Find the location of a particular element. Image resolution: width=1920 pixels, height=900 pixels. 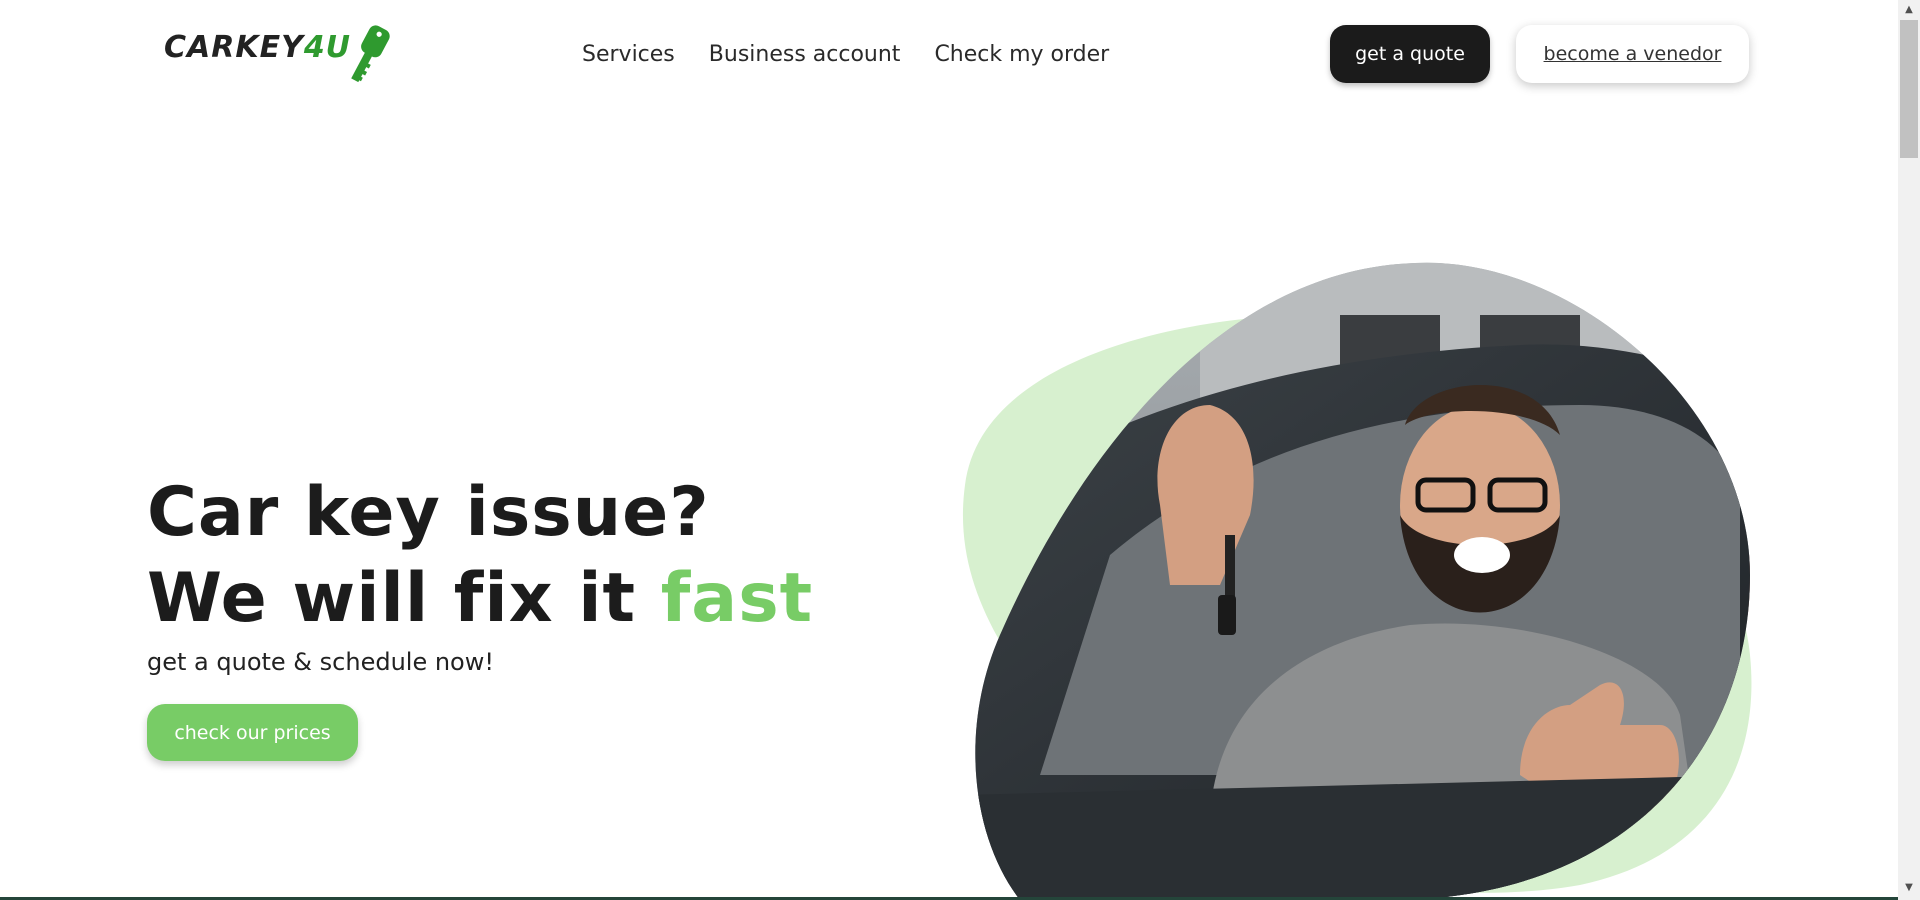

hero-title-line2: We will fix it fast is located at coordinates (480, 599).